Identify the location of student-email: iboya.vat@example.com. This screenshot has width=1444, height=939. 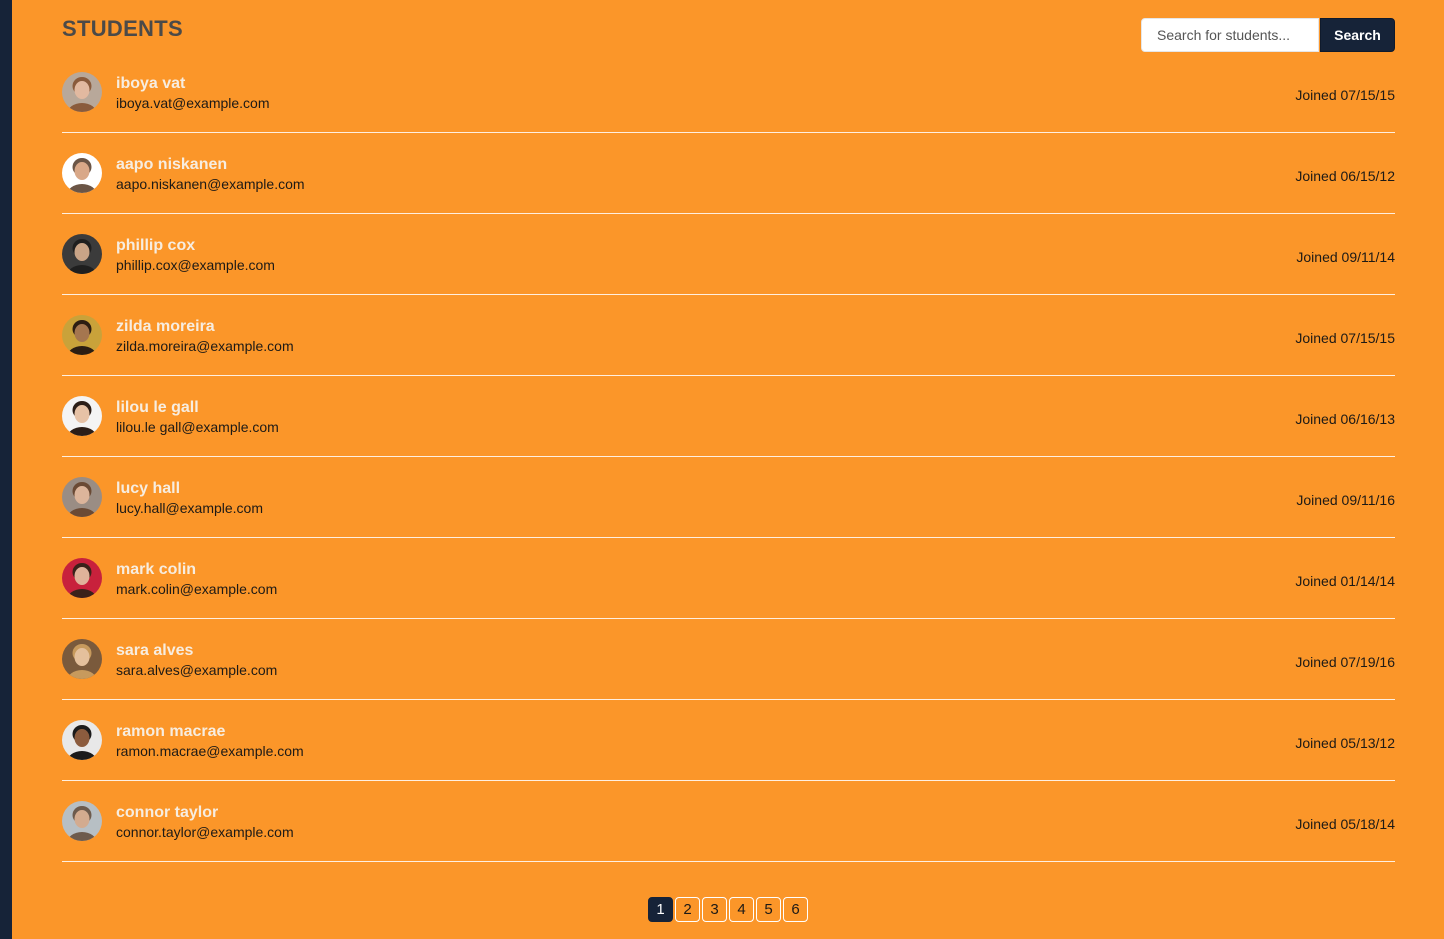
(193, 103).